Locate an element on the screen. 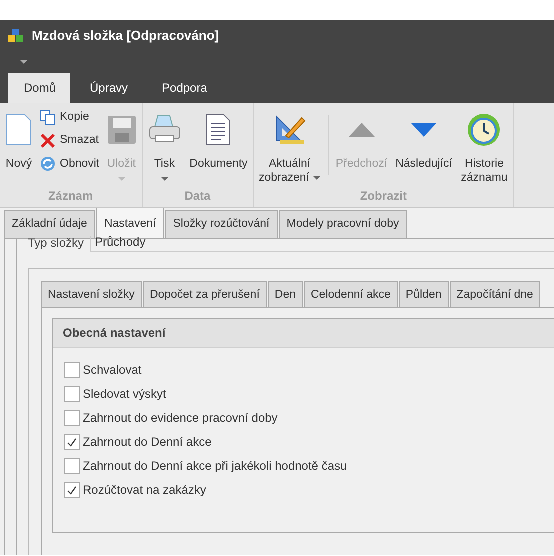  type-field: Průchody is located at coordinates (322, 244).